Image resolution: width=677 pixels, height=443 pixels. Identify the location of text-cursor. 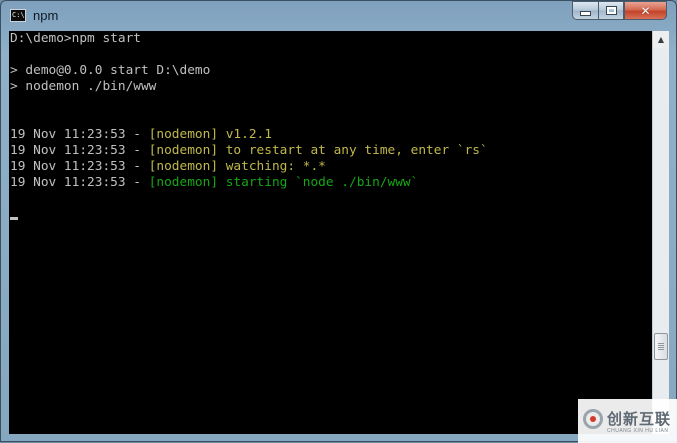
(14, 218).